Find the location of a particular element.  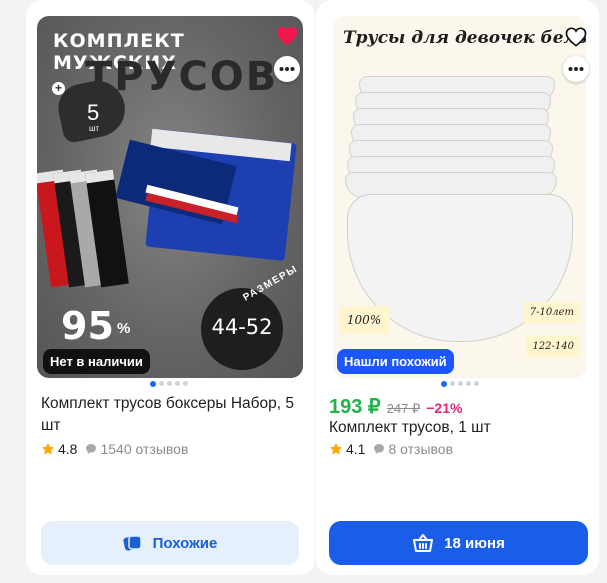

similar-icon is located at coordinates (132, 543).